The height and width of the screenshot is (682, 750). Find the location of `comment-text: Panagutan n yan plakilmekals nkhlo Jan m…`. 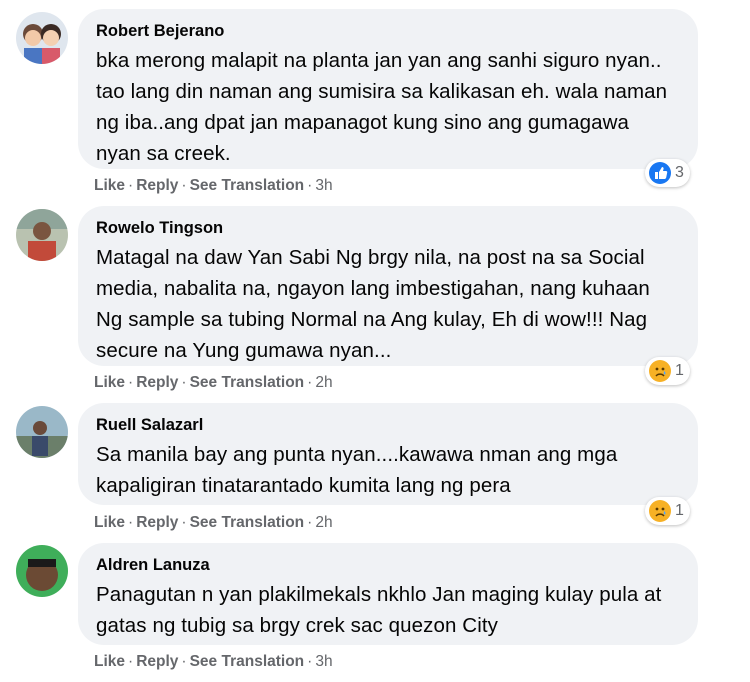

comment-text: Panagutan n yan plakilmekals nkhlo Jan m… is located at coordinates (379, 610).